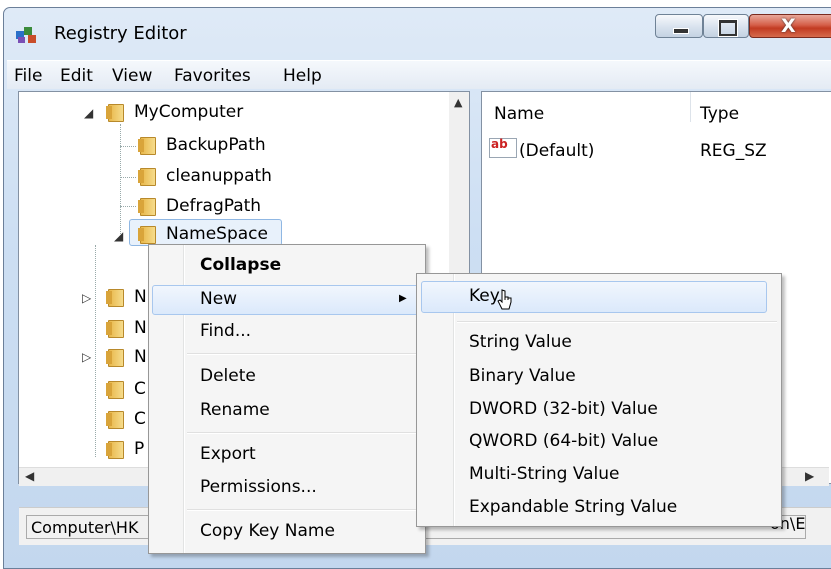  Describe the element at coordinates (132, 76) in the screenshot. I see `menu-view: View` at that location.